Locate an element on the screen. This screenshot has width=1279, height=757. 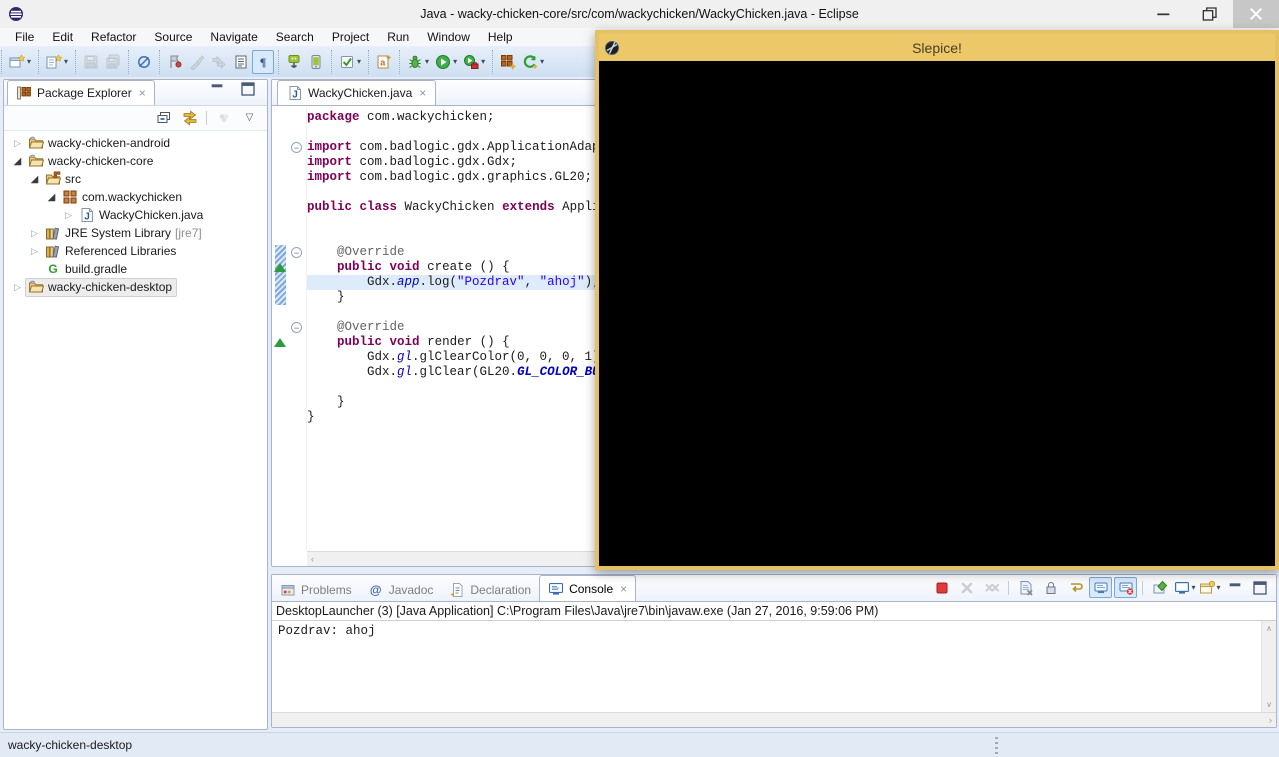
new-android-xml-button: a is located at coordinates (384, 62).